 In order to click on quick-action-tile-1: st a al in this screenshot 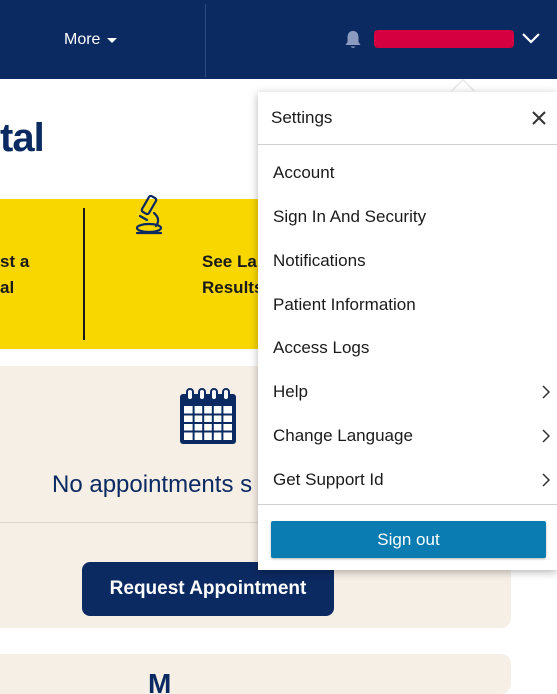, I will do `click(14, 275)`.